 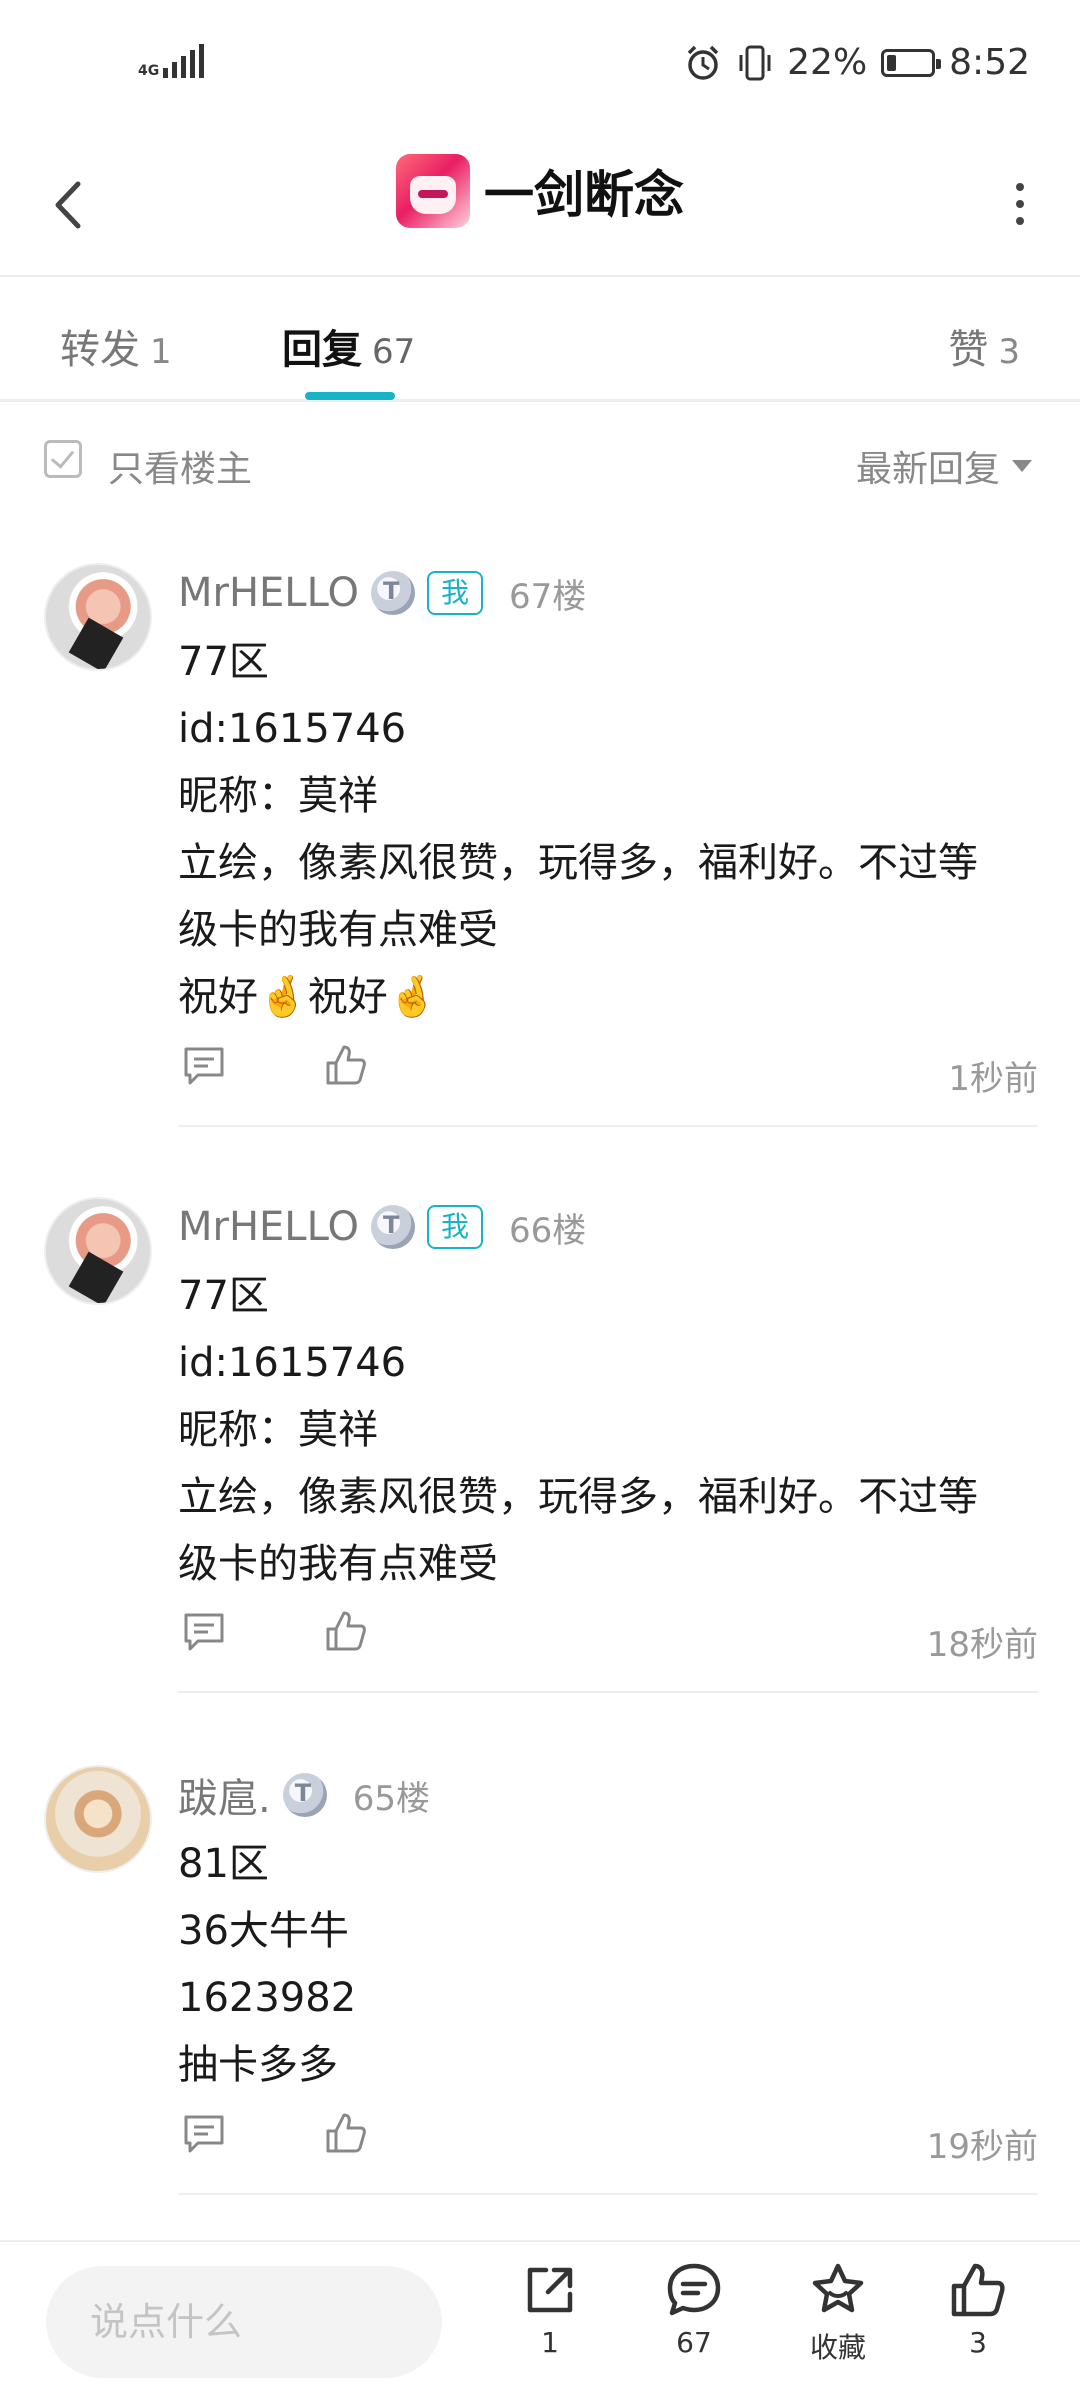 I want to click on content-line: 36大牛牛, so click(x=263, y=1931).